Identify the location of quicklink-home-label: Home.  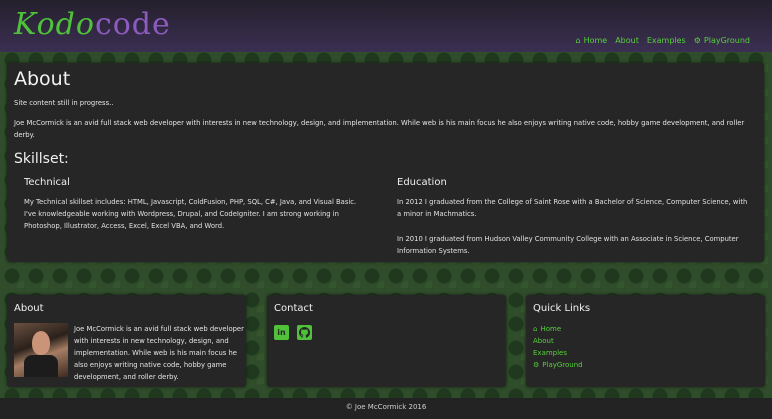
(551, 329).